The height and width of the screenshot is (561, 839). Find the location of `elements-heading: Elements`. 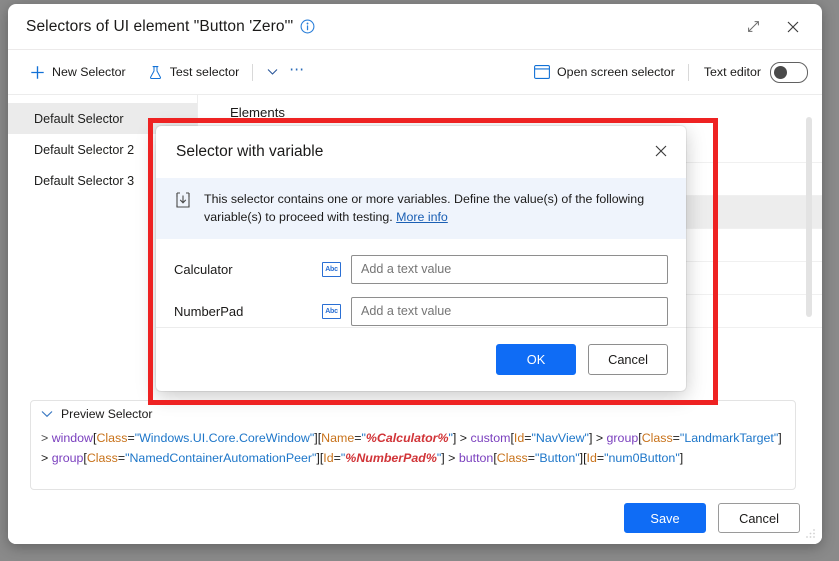

elements-heading: Elements is located at coordinates (257, 112).